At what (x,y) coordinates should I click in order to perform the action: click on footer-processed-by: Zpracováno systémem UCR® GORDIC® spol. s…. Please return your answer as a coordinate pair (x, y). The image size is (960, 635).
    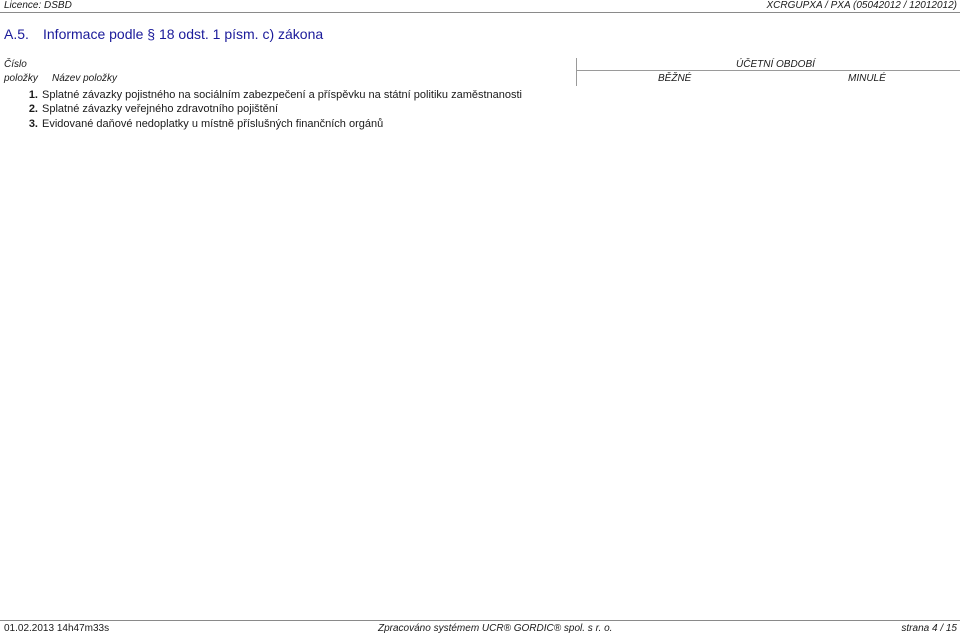
    Looking at the image, I should click on (495, 628).